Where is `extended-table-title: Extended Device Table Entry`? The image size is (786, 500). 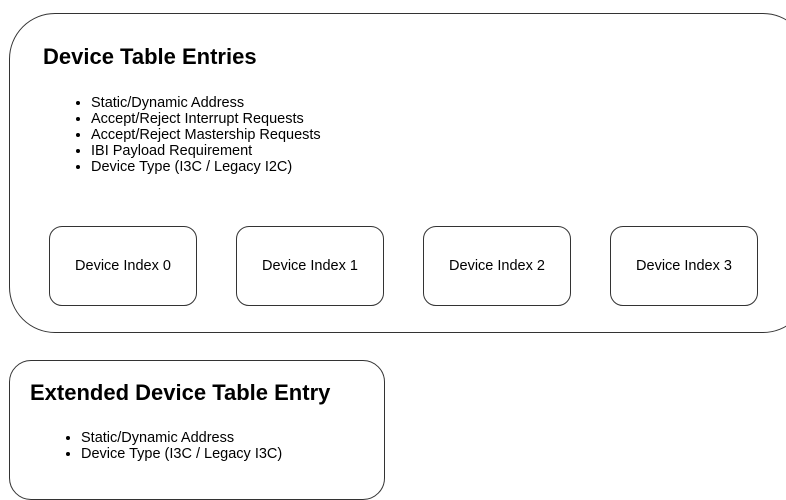 extended-table-title: Extended Device Table Entry is located at coordinates (180, 392).